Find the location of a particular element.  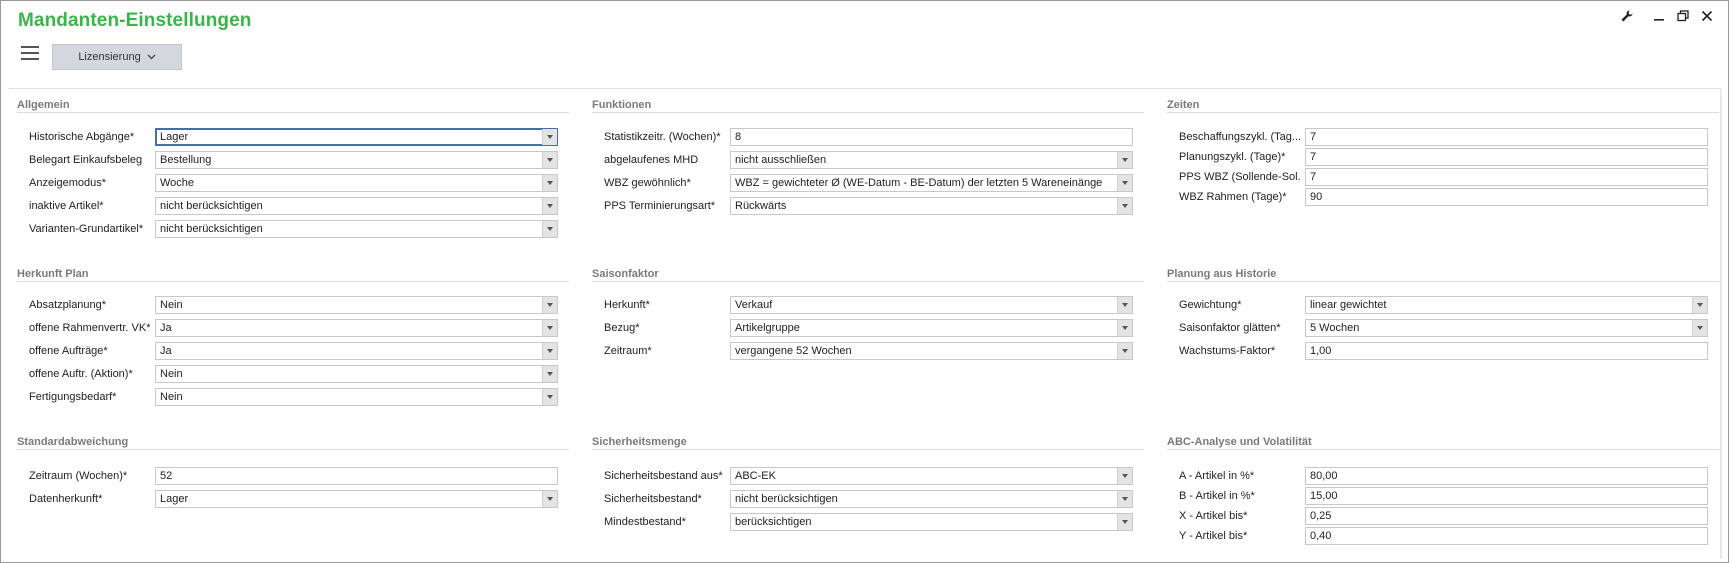

input-a-artikel: 80,00 is located at coordinates (1506, 476).